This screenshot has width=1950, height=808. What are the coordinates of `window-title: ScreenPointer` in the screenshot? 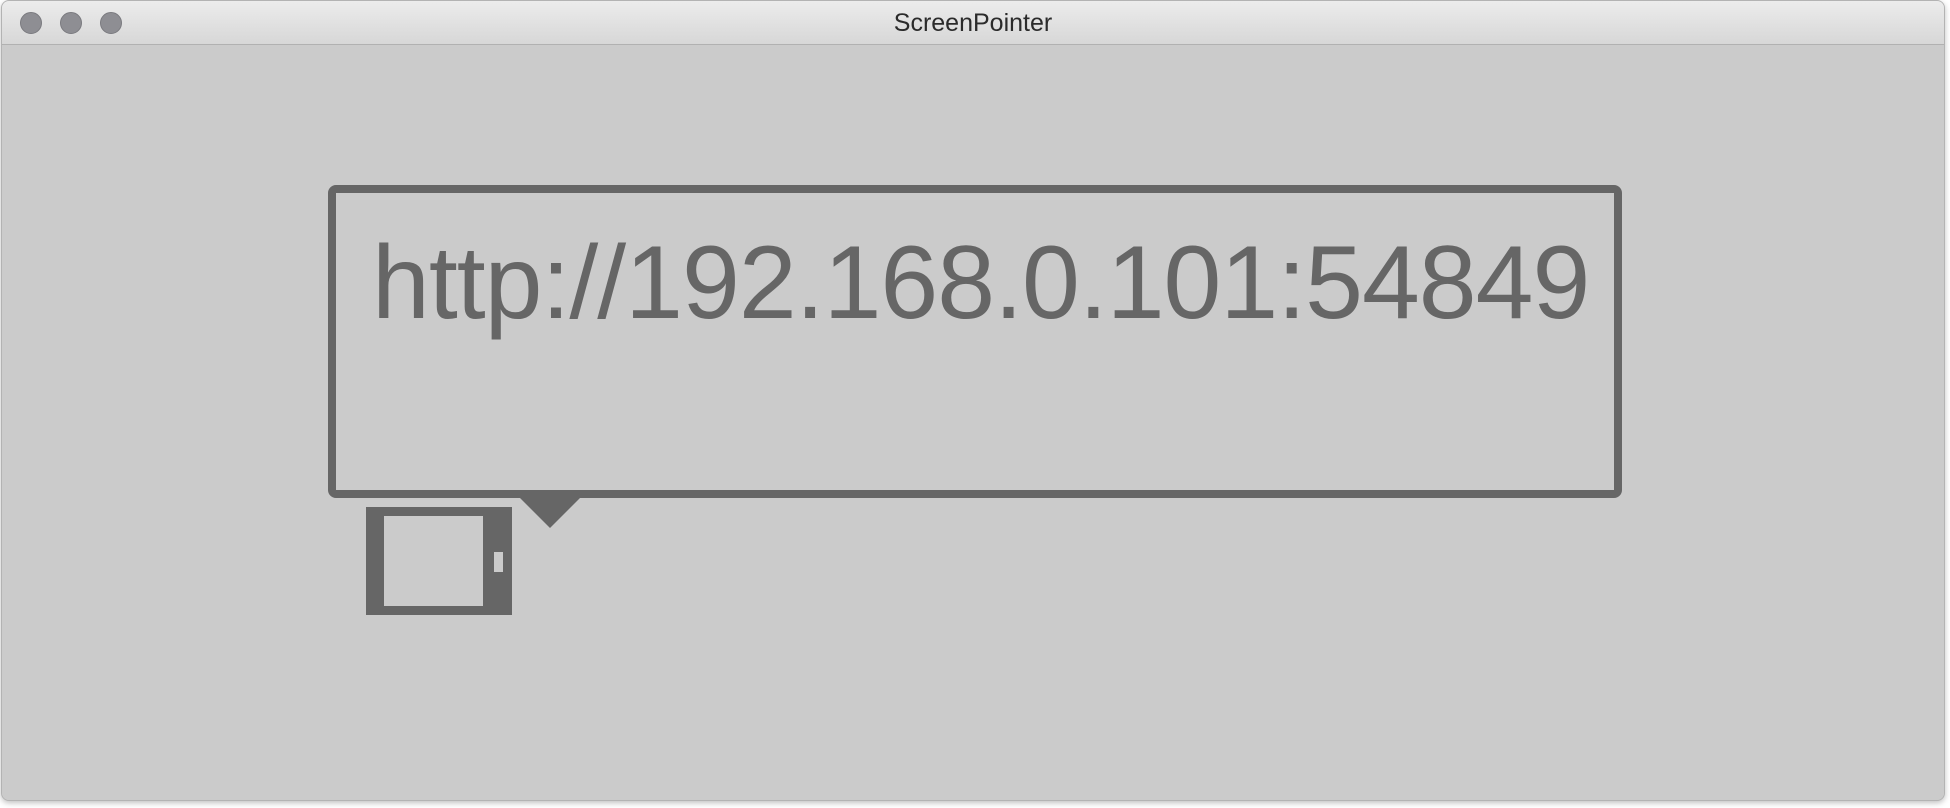 It's located at (973, 23).